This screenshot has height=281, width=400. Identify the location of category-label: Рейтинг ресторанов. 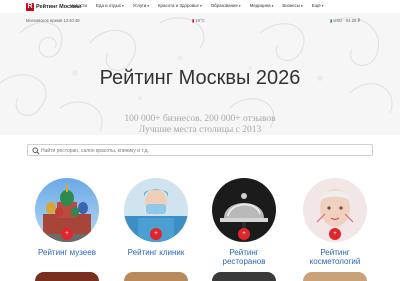
(244, 257).